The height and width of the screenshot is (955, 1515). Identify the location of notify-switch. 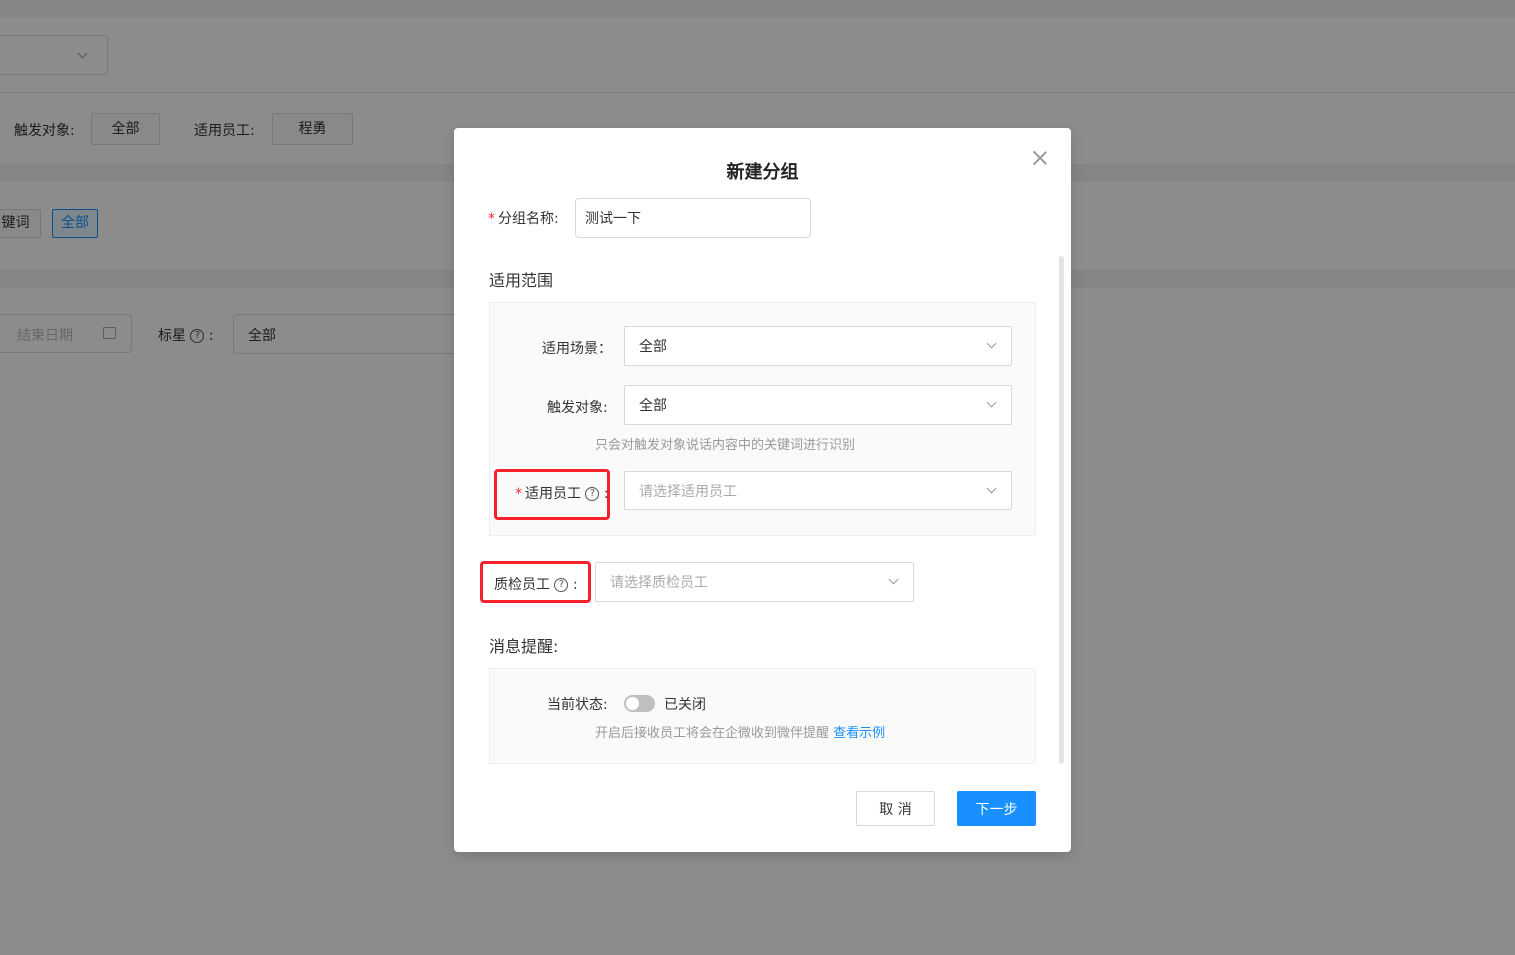
(639, 703).